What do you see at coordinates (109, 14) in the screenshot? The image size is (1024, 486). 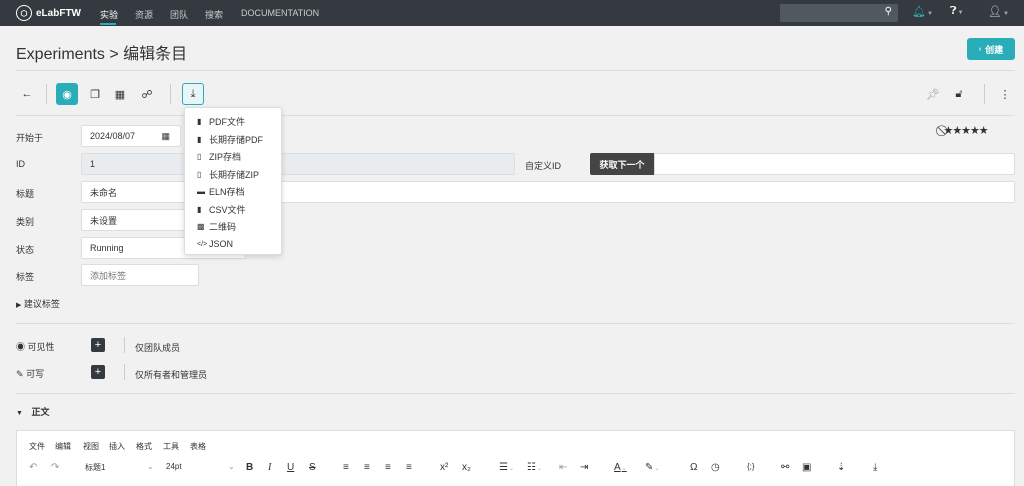 I see `nav-link-experiments: 实验` at bounding box center [109, 14].